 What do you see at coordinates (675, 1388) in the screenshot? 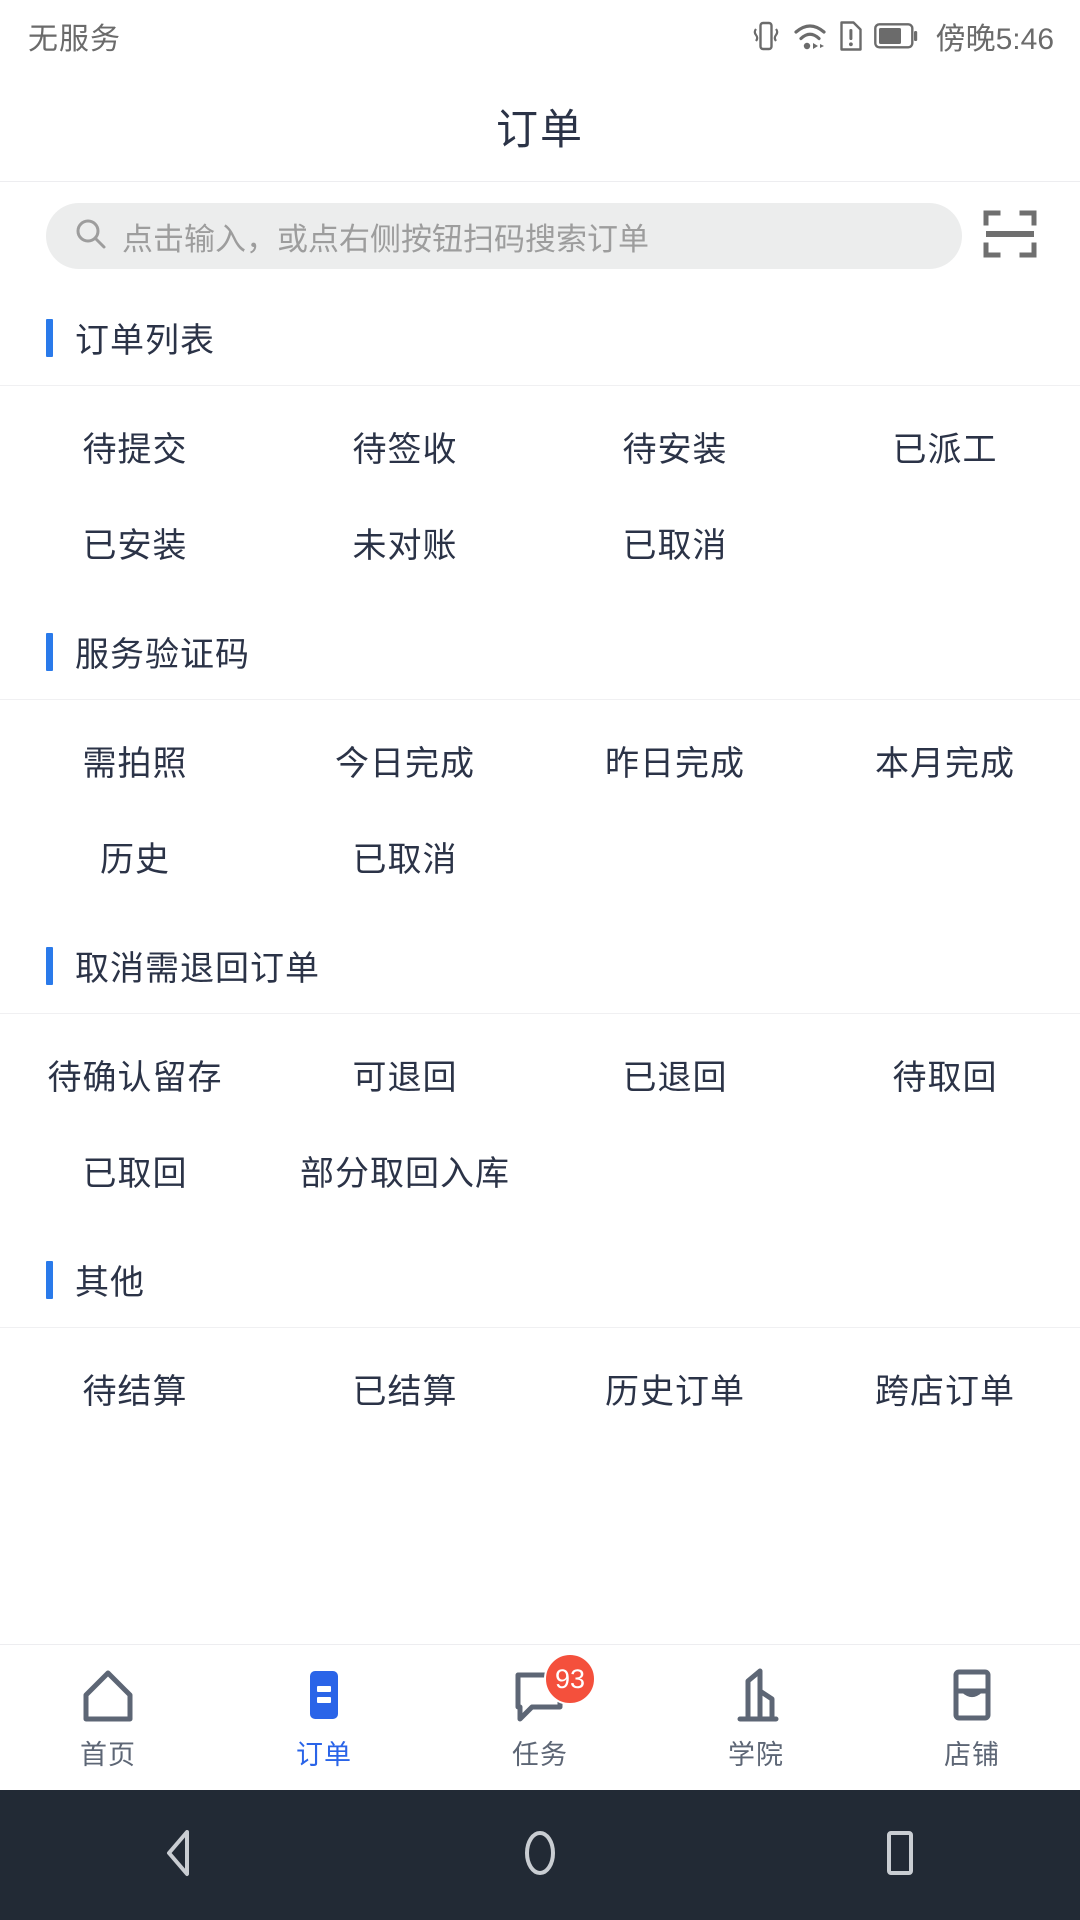
I see `grid-item: 历史订单` at bounding box center [675, 1388].